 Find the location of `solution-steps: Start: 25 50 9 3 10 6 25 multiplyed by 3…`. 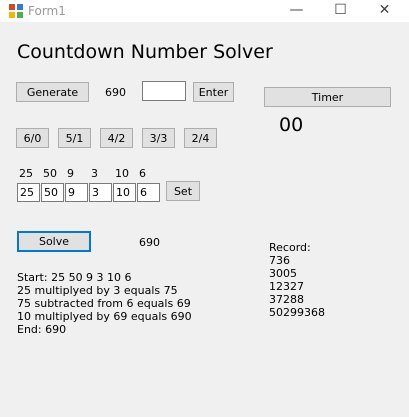

solution-steps: Start: 25 50 9 3 10 6 25 multiplyed by 3… is located at coordinates (104, 303).